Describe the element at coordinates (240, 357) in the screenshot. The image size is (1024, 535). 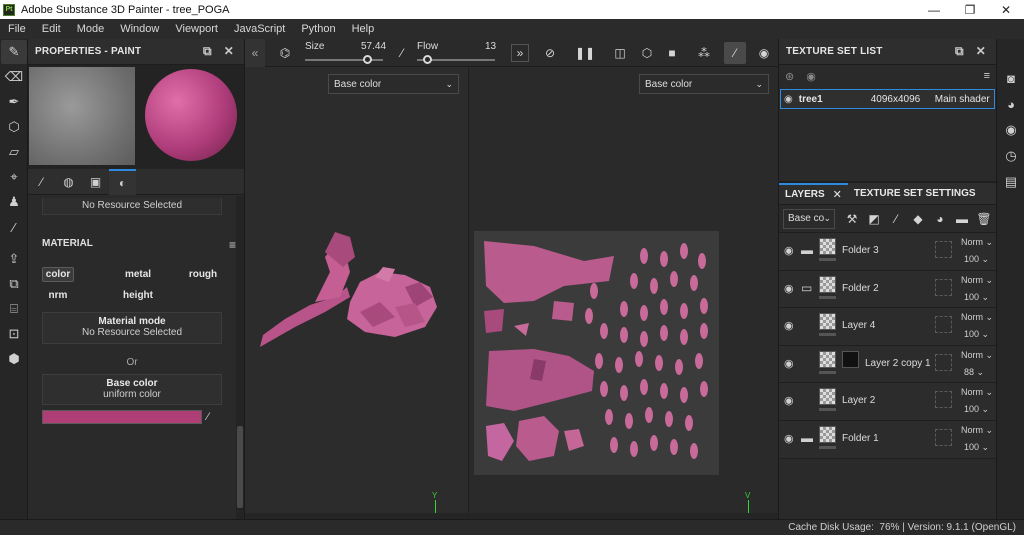
I see `properties-scrollbar` at that location.